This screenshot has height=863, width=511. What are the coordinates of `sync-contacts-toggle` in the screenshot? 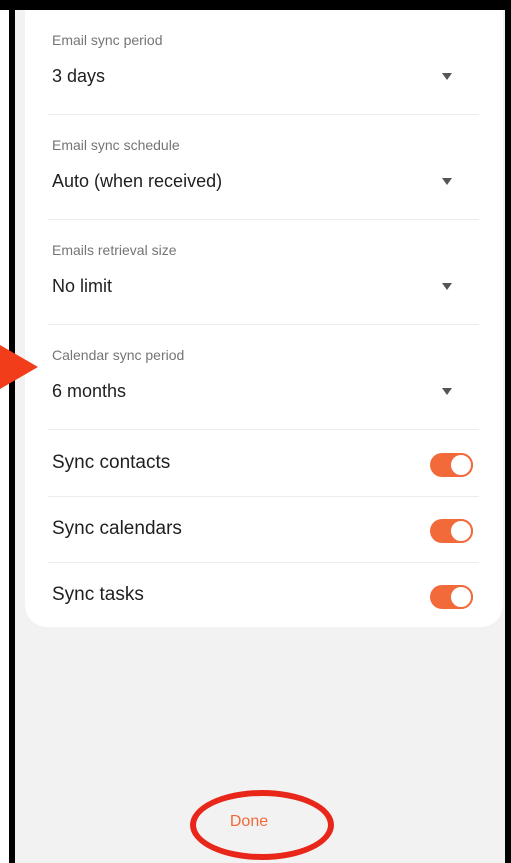 It's located at (451, 465).